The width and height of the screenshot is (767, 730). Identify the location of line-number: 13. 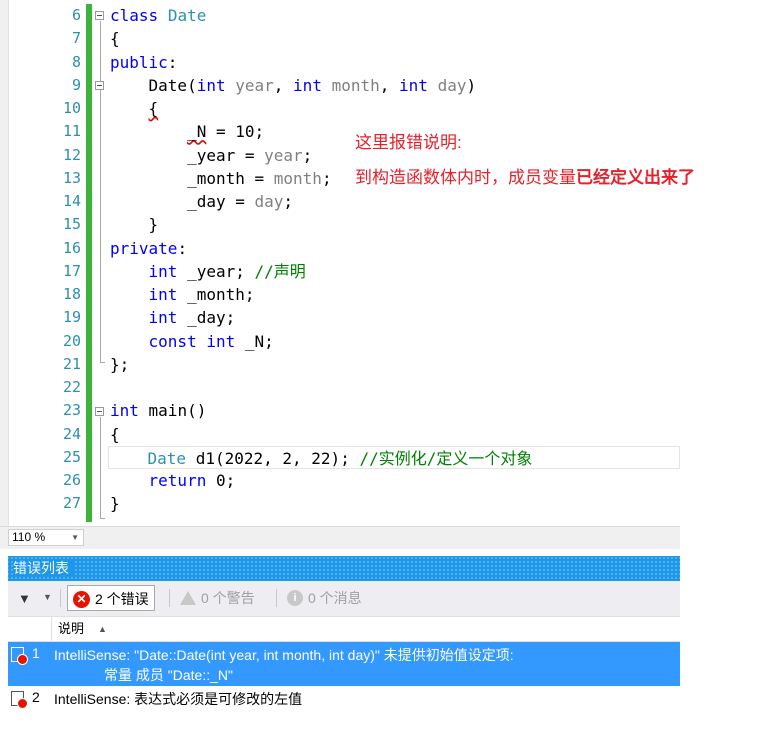
(71, 177).